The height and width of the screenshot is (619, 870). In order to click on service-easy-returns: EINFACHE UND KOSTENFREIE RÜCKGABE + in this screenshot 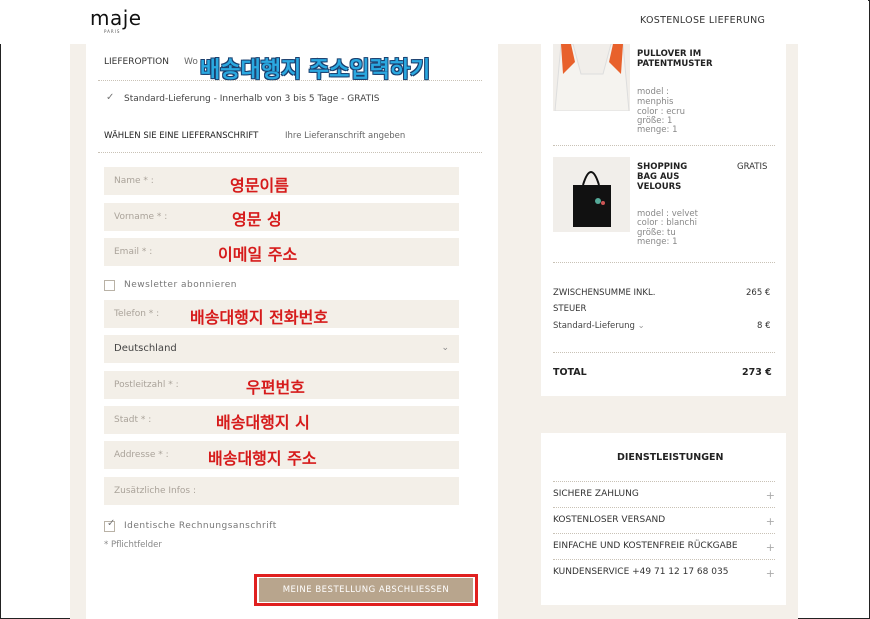, I will do `click(664, 547)`.